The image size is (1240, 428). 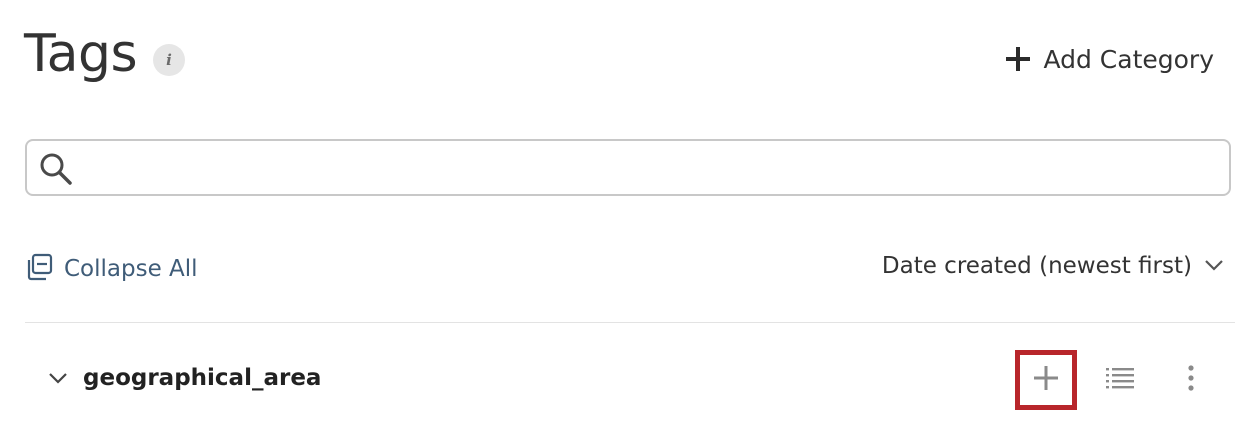 I want to click on collapse-all-label: Collapse All, so click(x=131, y=269).